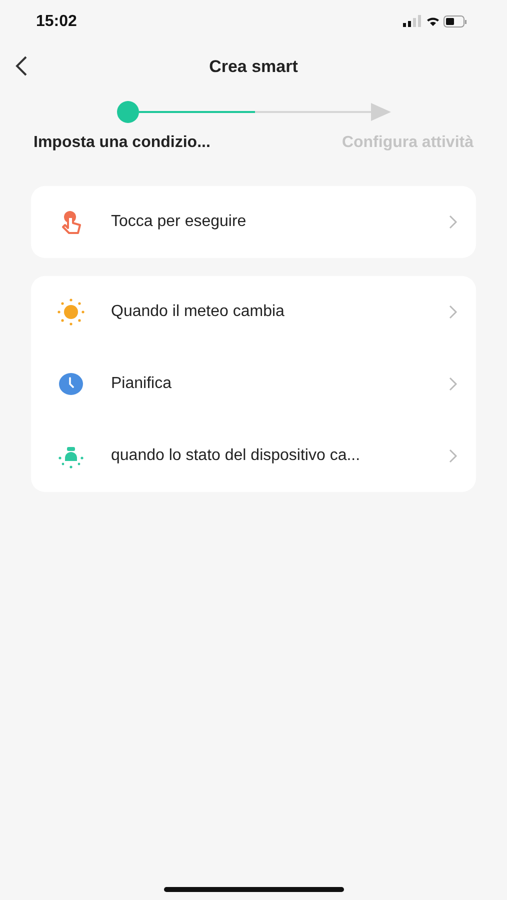  What do you see at coordinates (253, 312) in the screenshot?
I see `option-row: Quando il meteo cambia` at bounding box center [253, 312].